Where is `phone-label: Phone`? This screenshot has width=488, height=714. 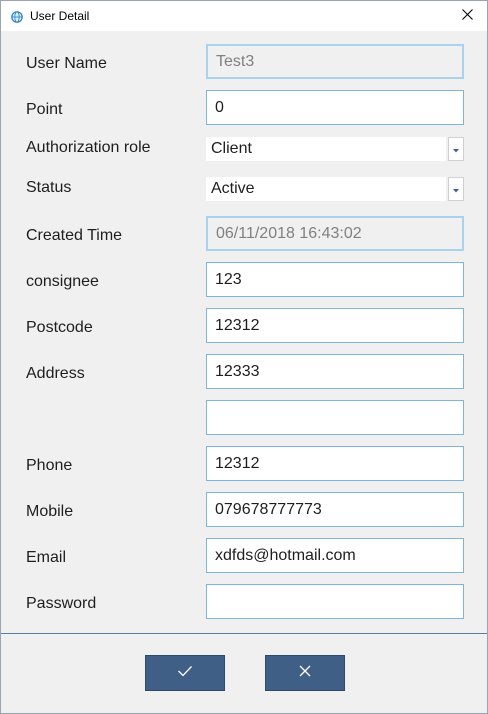
phone-label: Phone is located at coordinates (49, 465).